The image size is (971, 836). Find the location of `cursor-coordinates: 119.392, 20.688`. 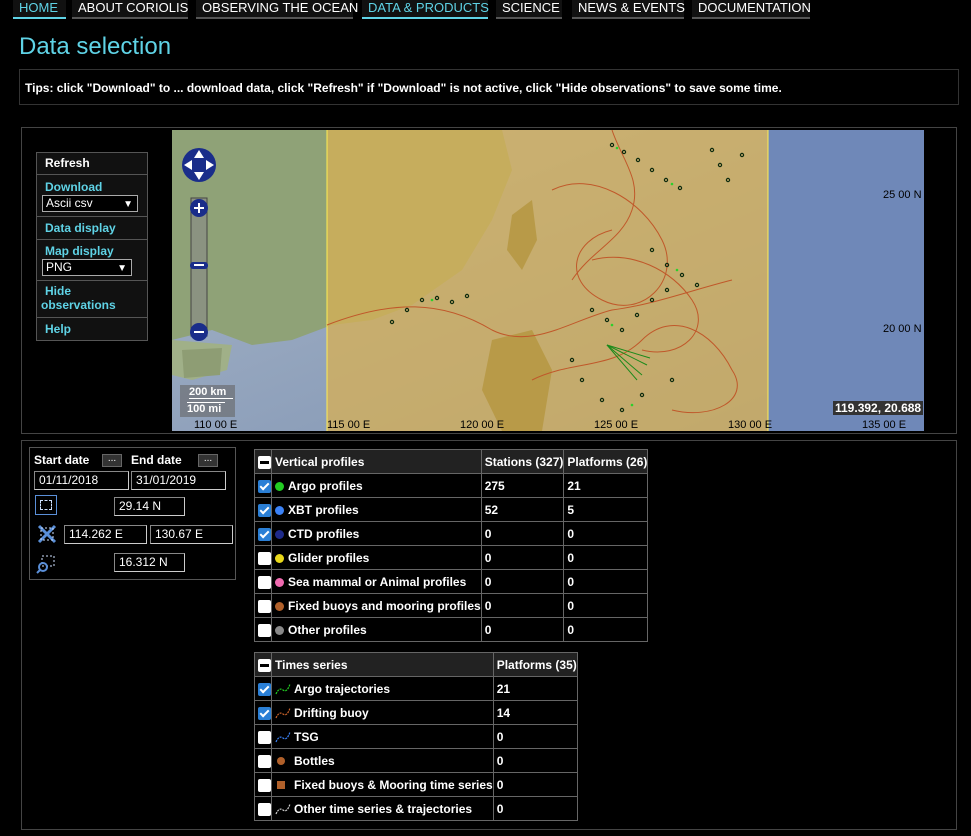

cursor-coordinates: 119.392, 20.688 is located at coordinates (878, 408).